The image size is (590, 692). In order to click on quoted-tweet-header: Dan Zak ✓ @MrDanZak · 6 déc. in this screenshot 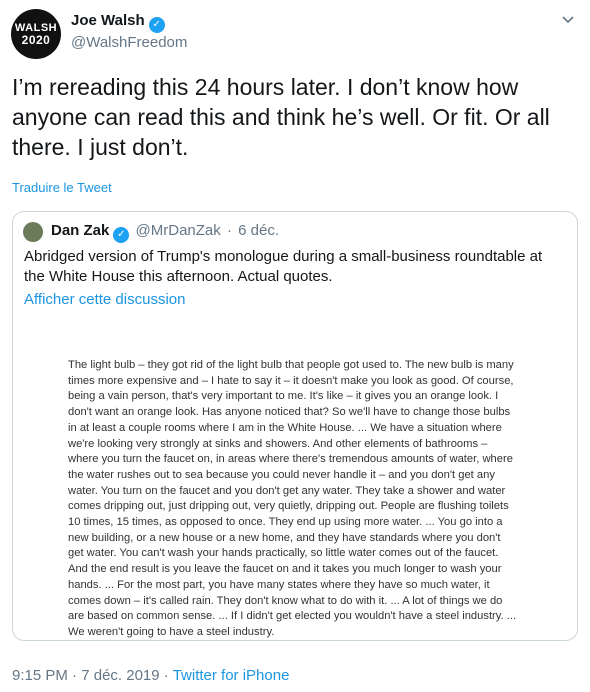, I will do `click(165, 232)`.